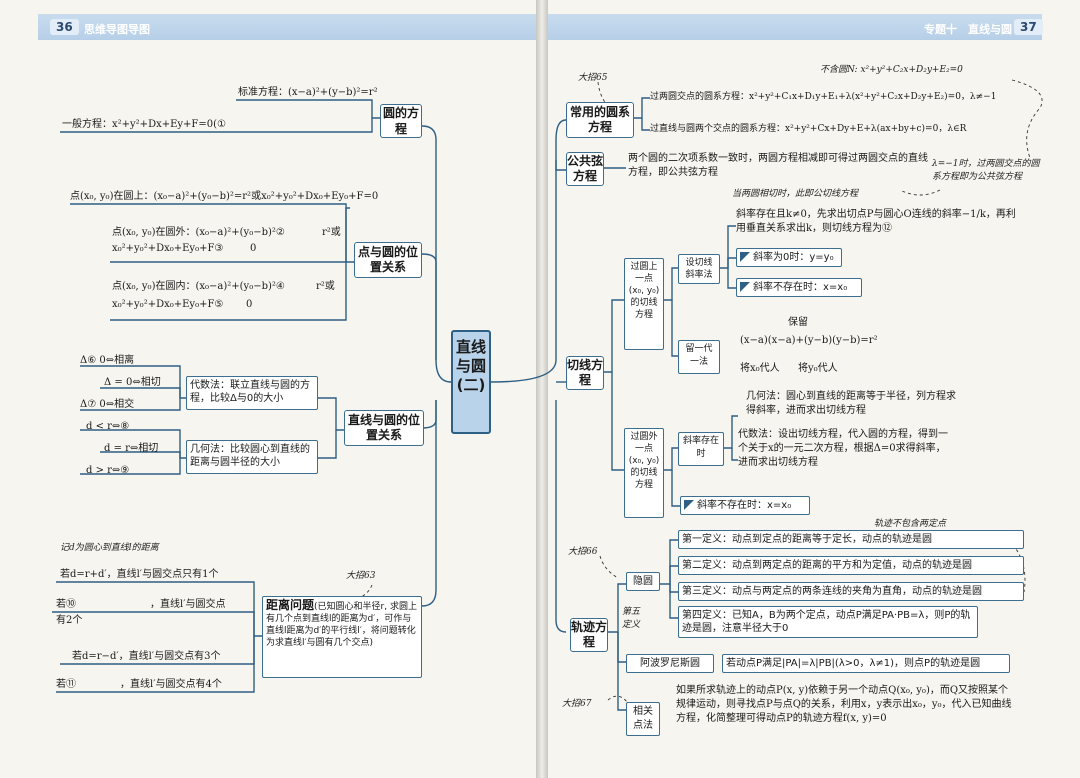 Image resolution: width=1080 pixels, height=778 pixels. Describe the element at coordinates (593, 78) in the screenshot. I see `tag-65: 大招65` at that location.